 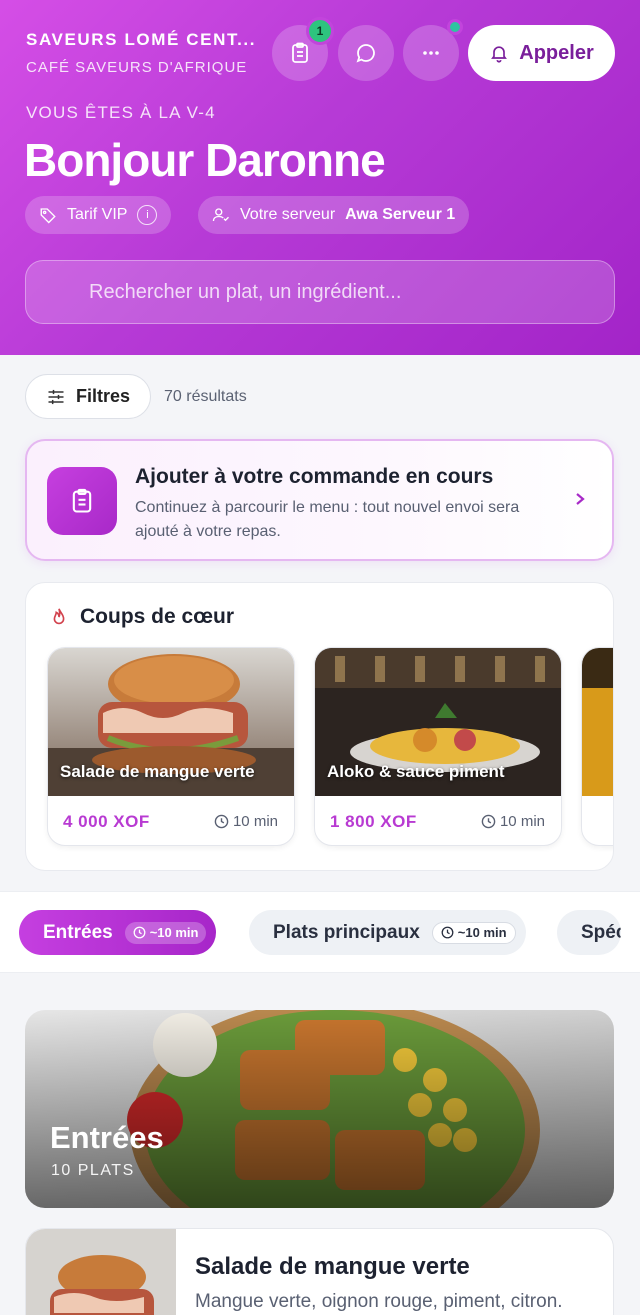 I want to click on dish-name: Aloko & sauce piment, so click(x=416, y=771).